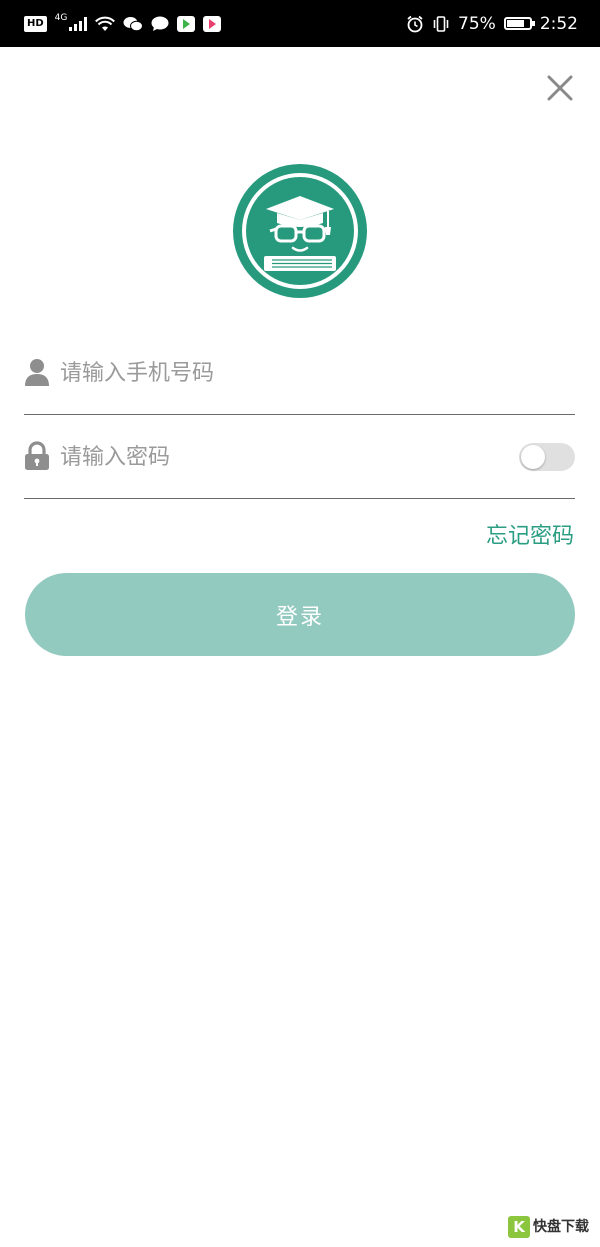 This screenshot has height=1247, width=600. I want to click on login-button: 登录, so click(300, 614).